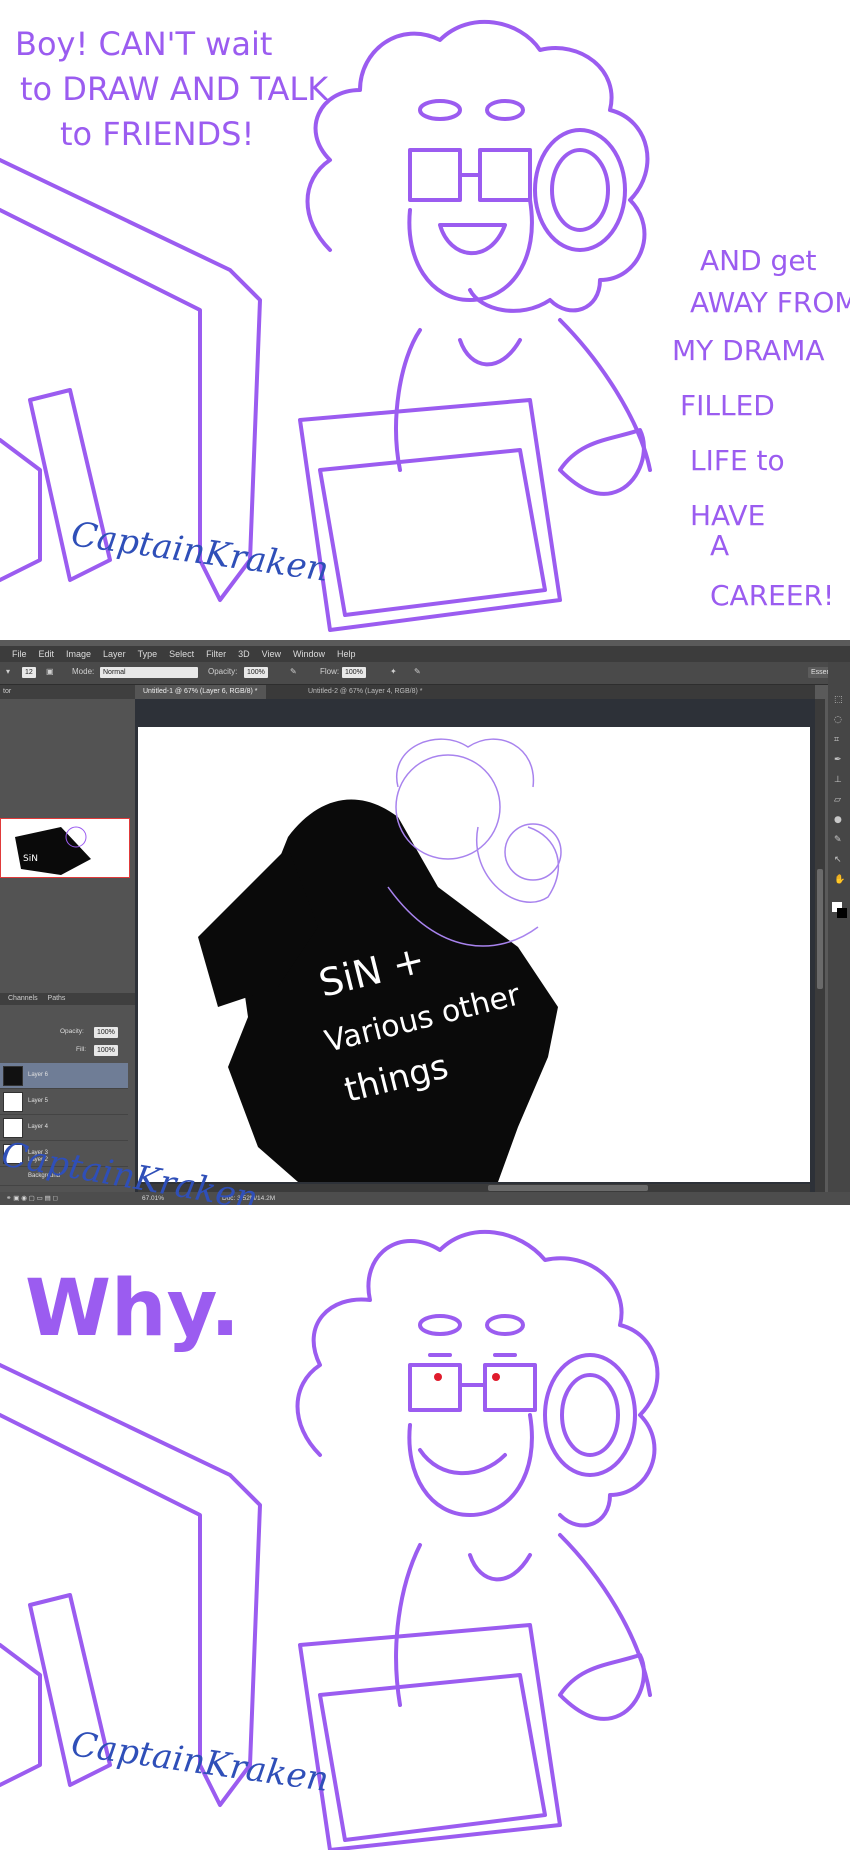 Image resolution: width=850 pixels, height=1850 pixels. Describe the element at coordinates (83, 671) in the screenshot. I see `mode-label: Mode:` at that location.